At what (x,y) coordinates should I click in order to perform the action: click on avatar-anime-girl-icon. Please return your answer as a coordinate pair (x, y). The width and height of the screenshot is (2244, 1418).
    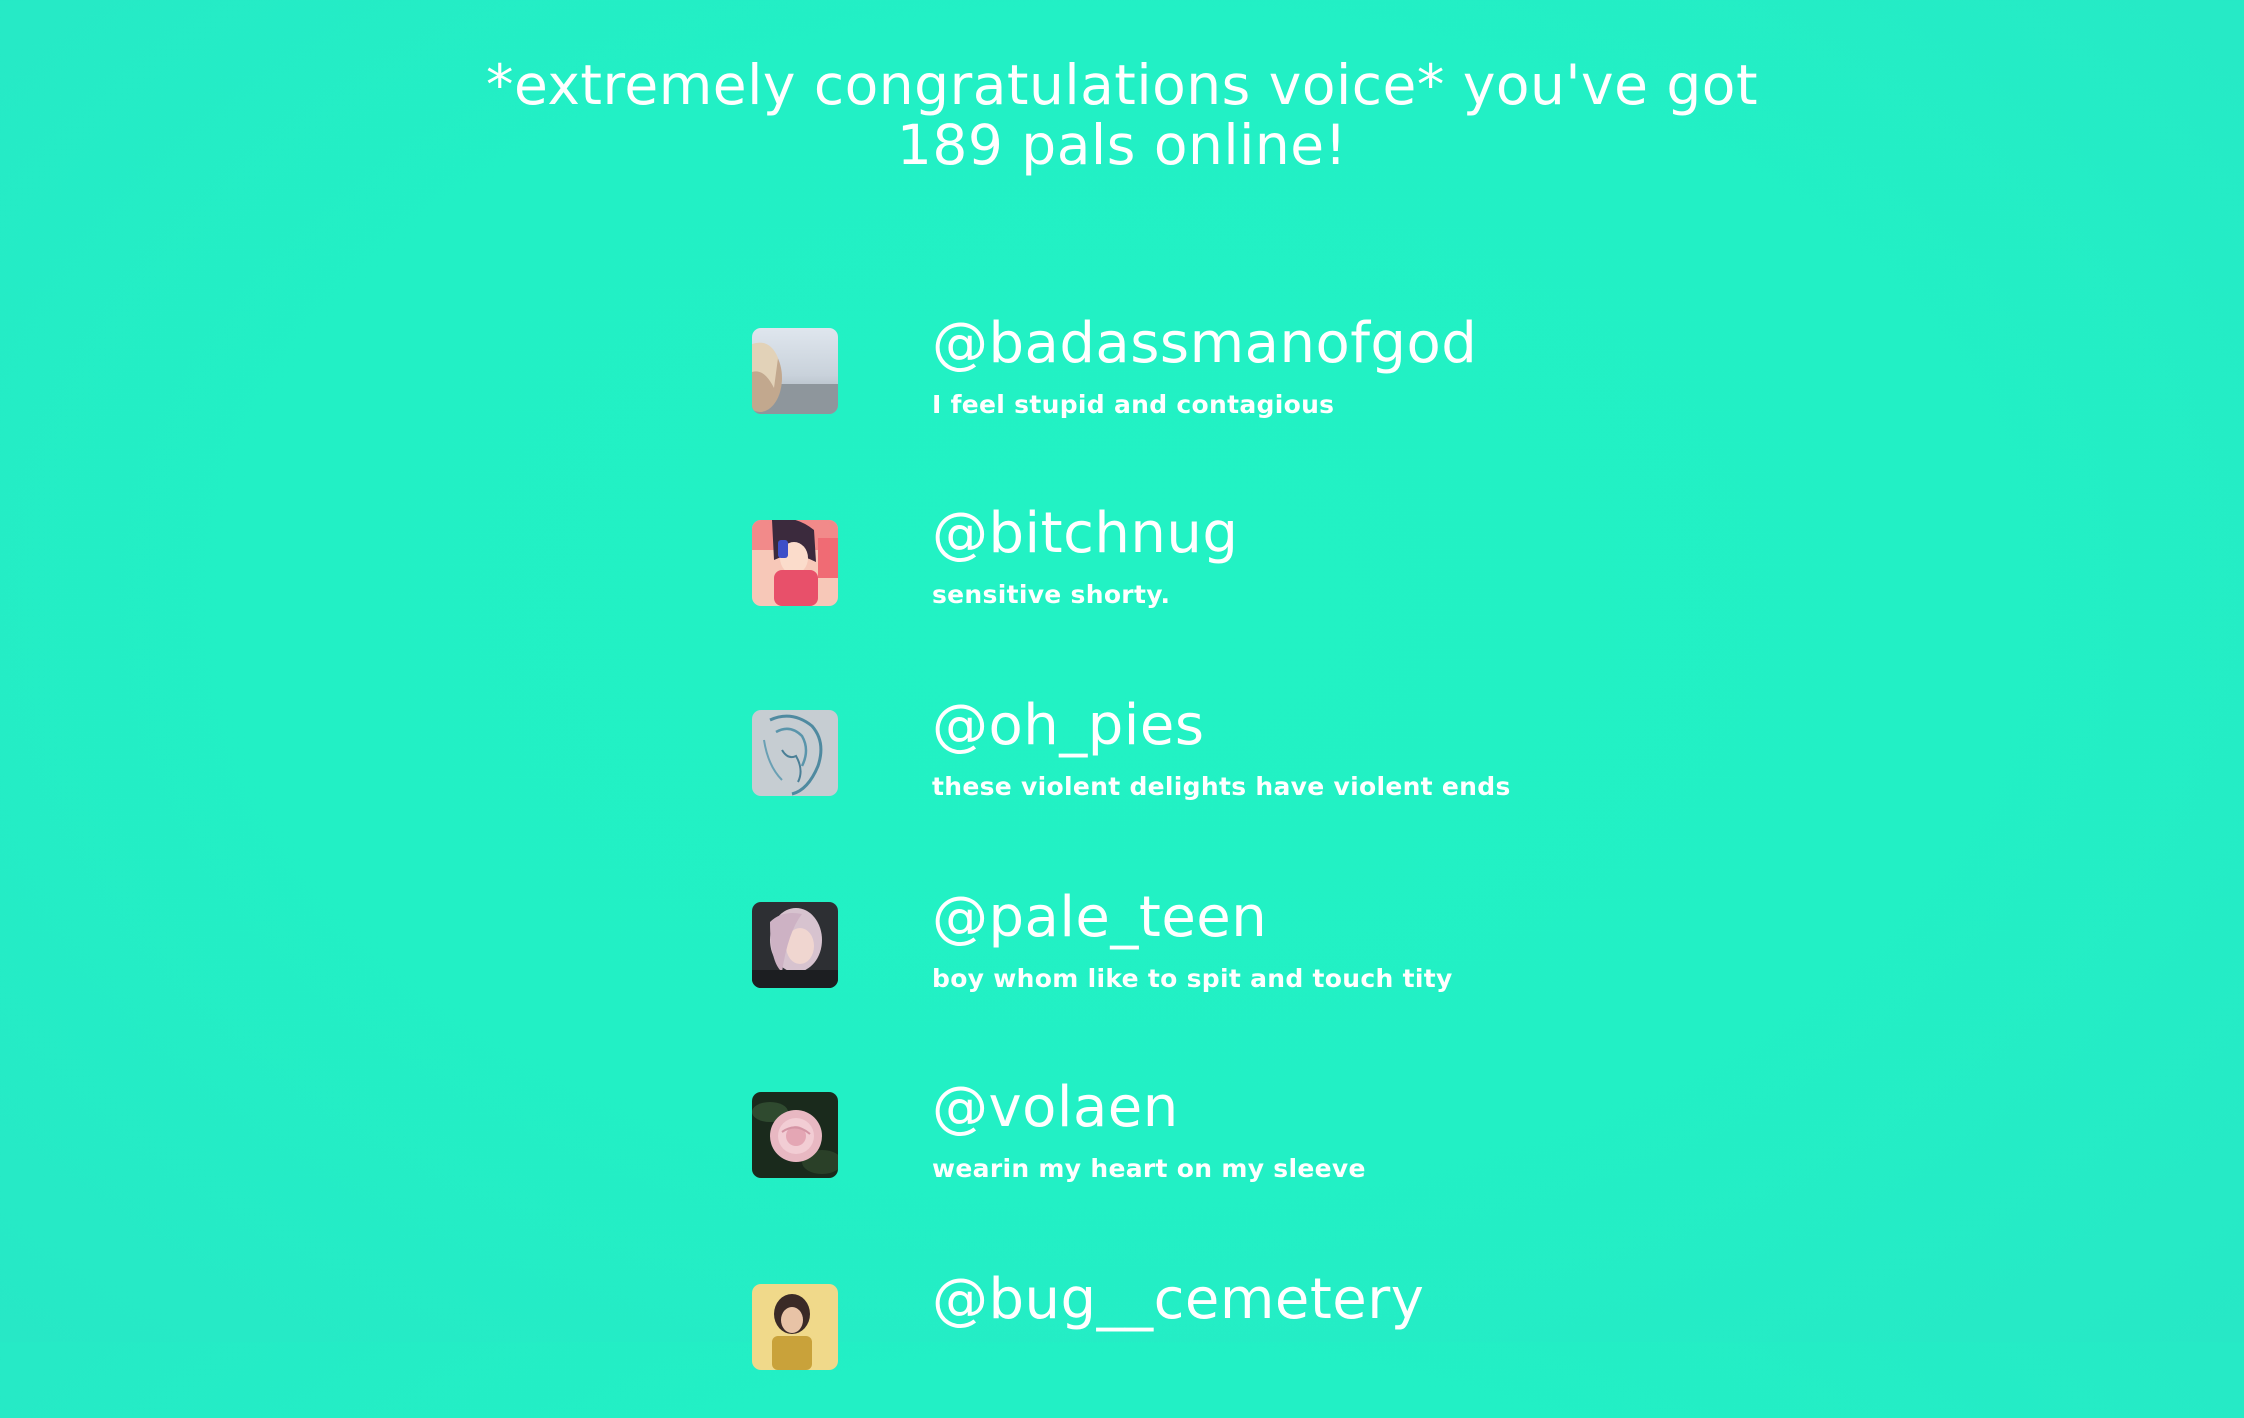
    Looking at the image, I should click on (795, 563).